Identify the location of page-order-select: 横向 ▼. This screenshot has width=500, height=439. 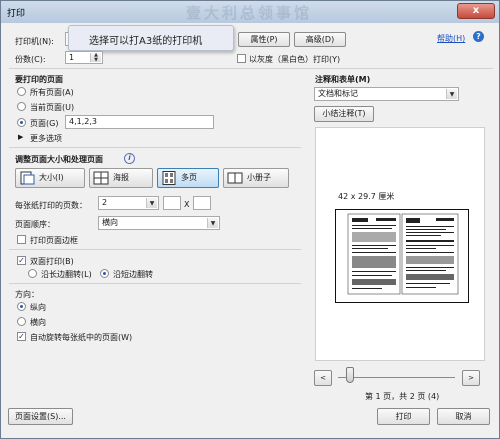
(159, 223).